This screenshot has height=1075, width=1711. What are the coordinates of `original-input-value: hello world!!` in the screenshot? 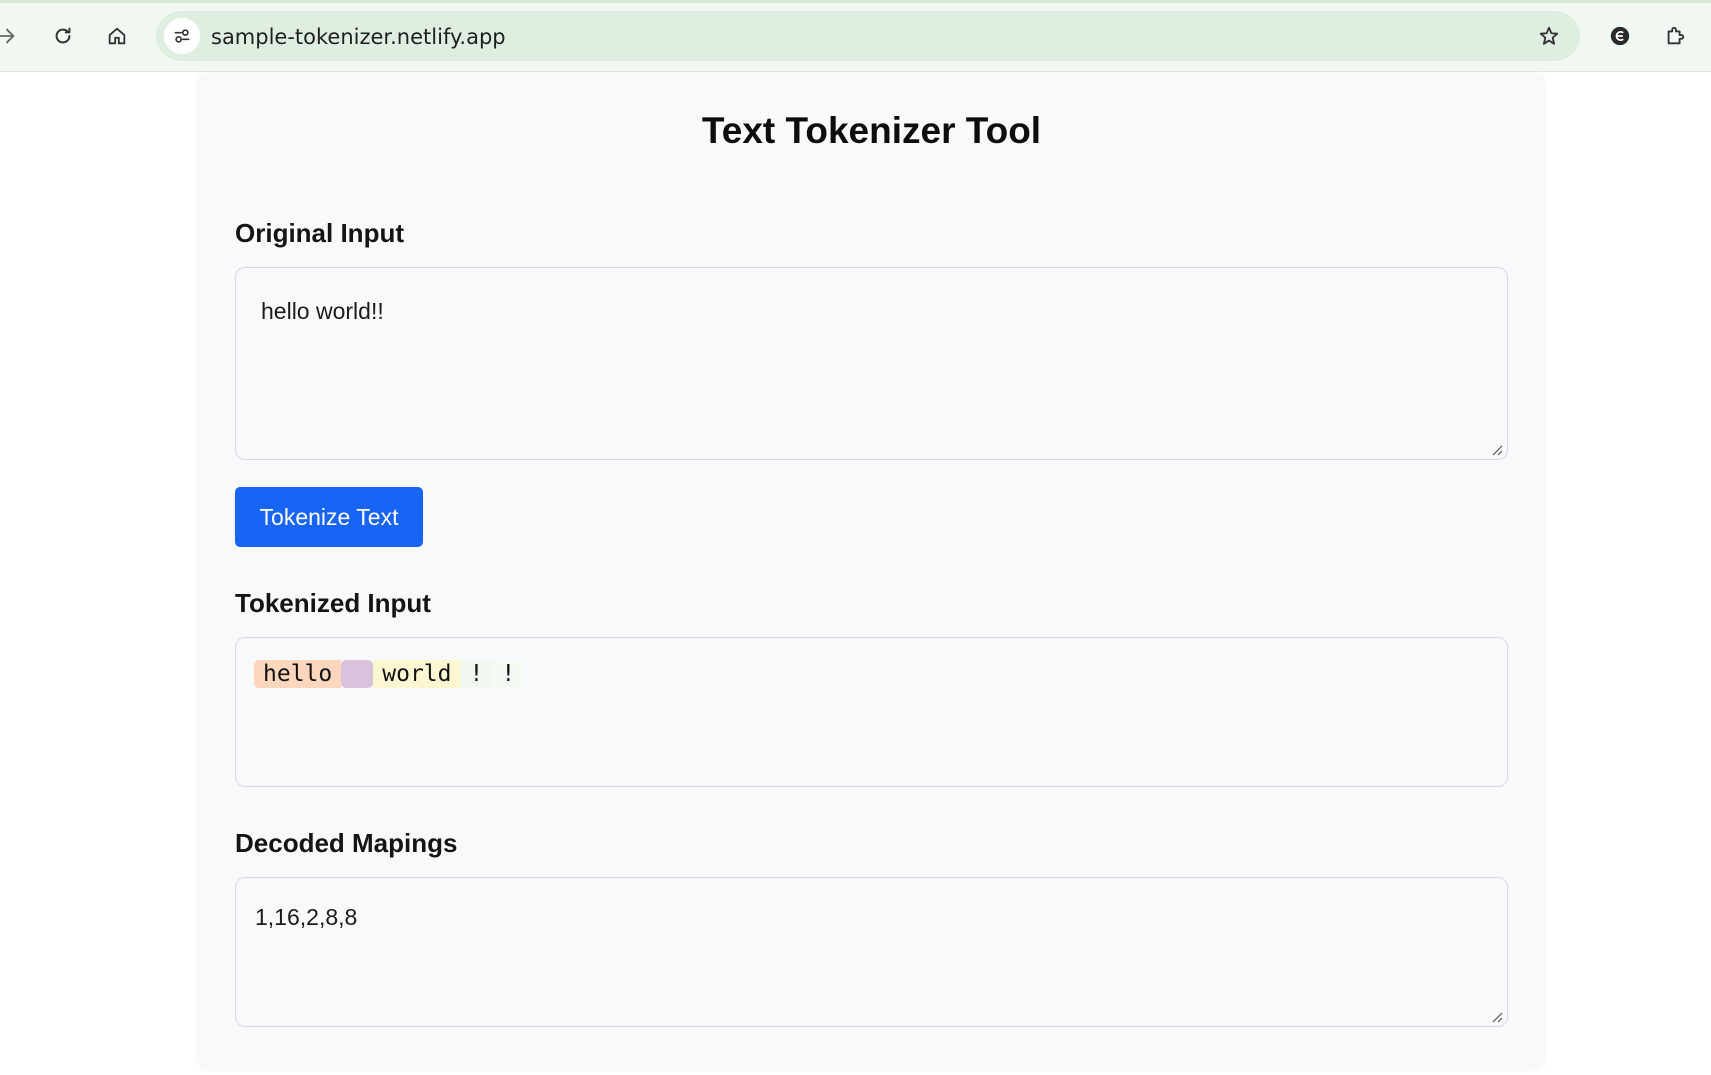 It's located at (322, 311).